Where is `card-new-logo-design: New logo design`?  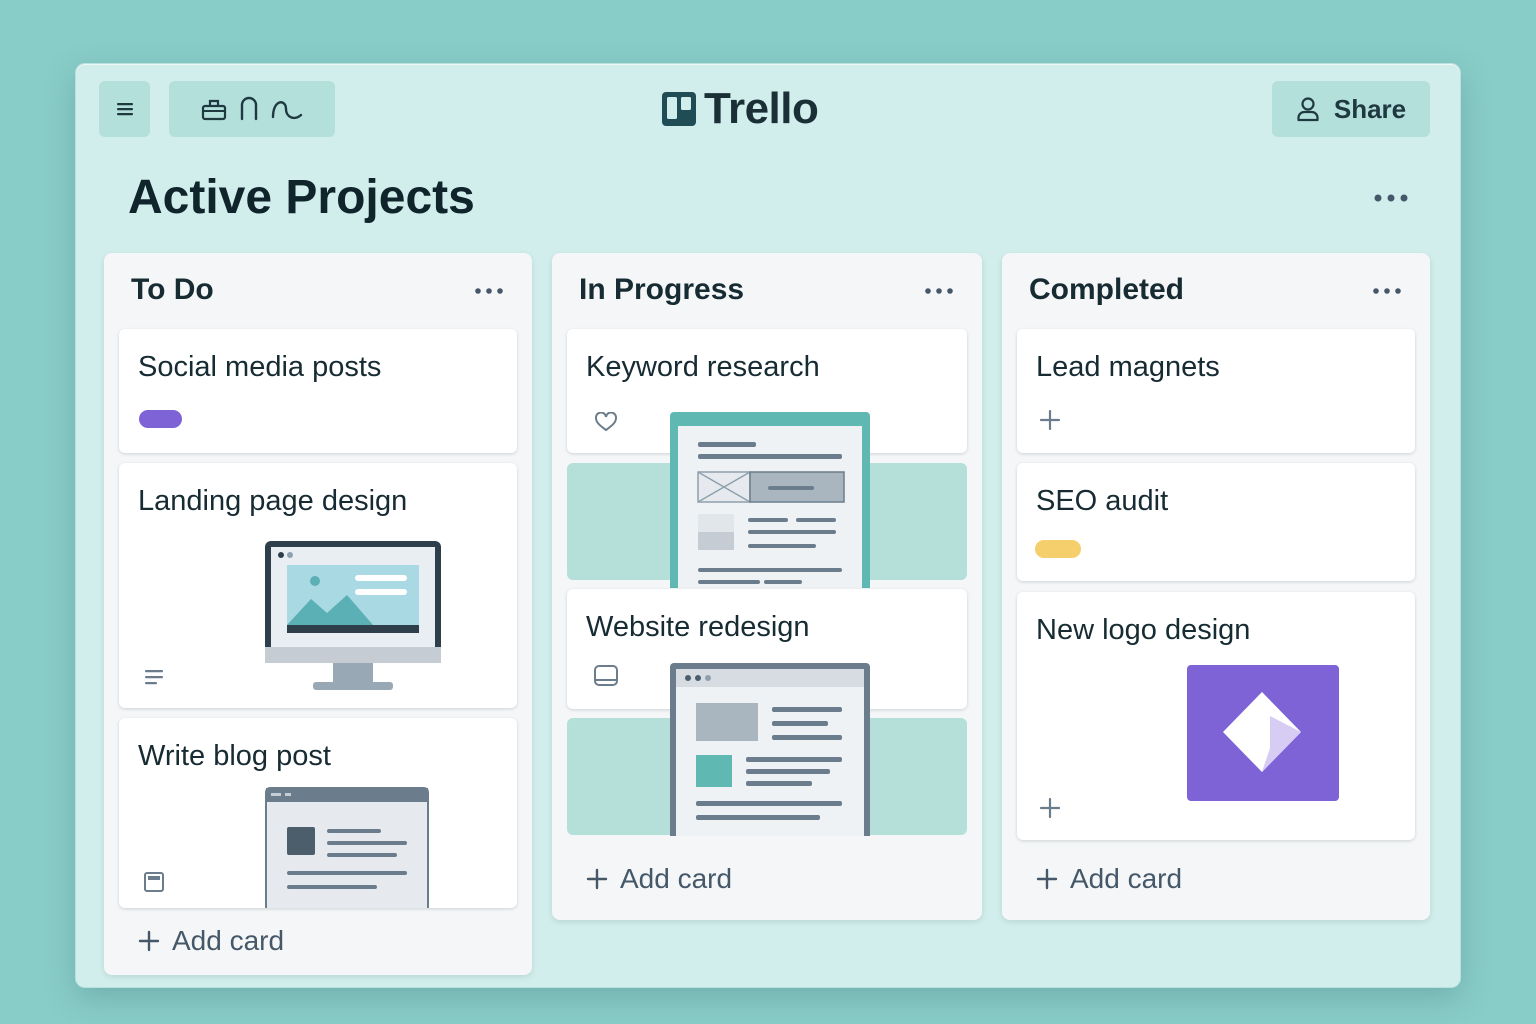
card-new-logo-design: New logo design is located at coordinates (1216, 716).